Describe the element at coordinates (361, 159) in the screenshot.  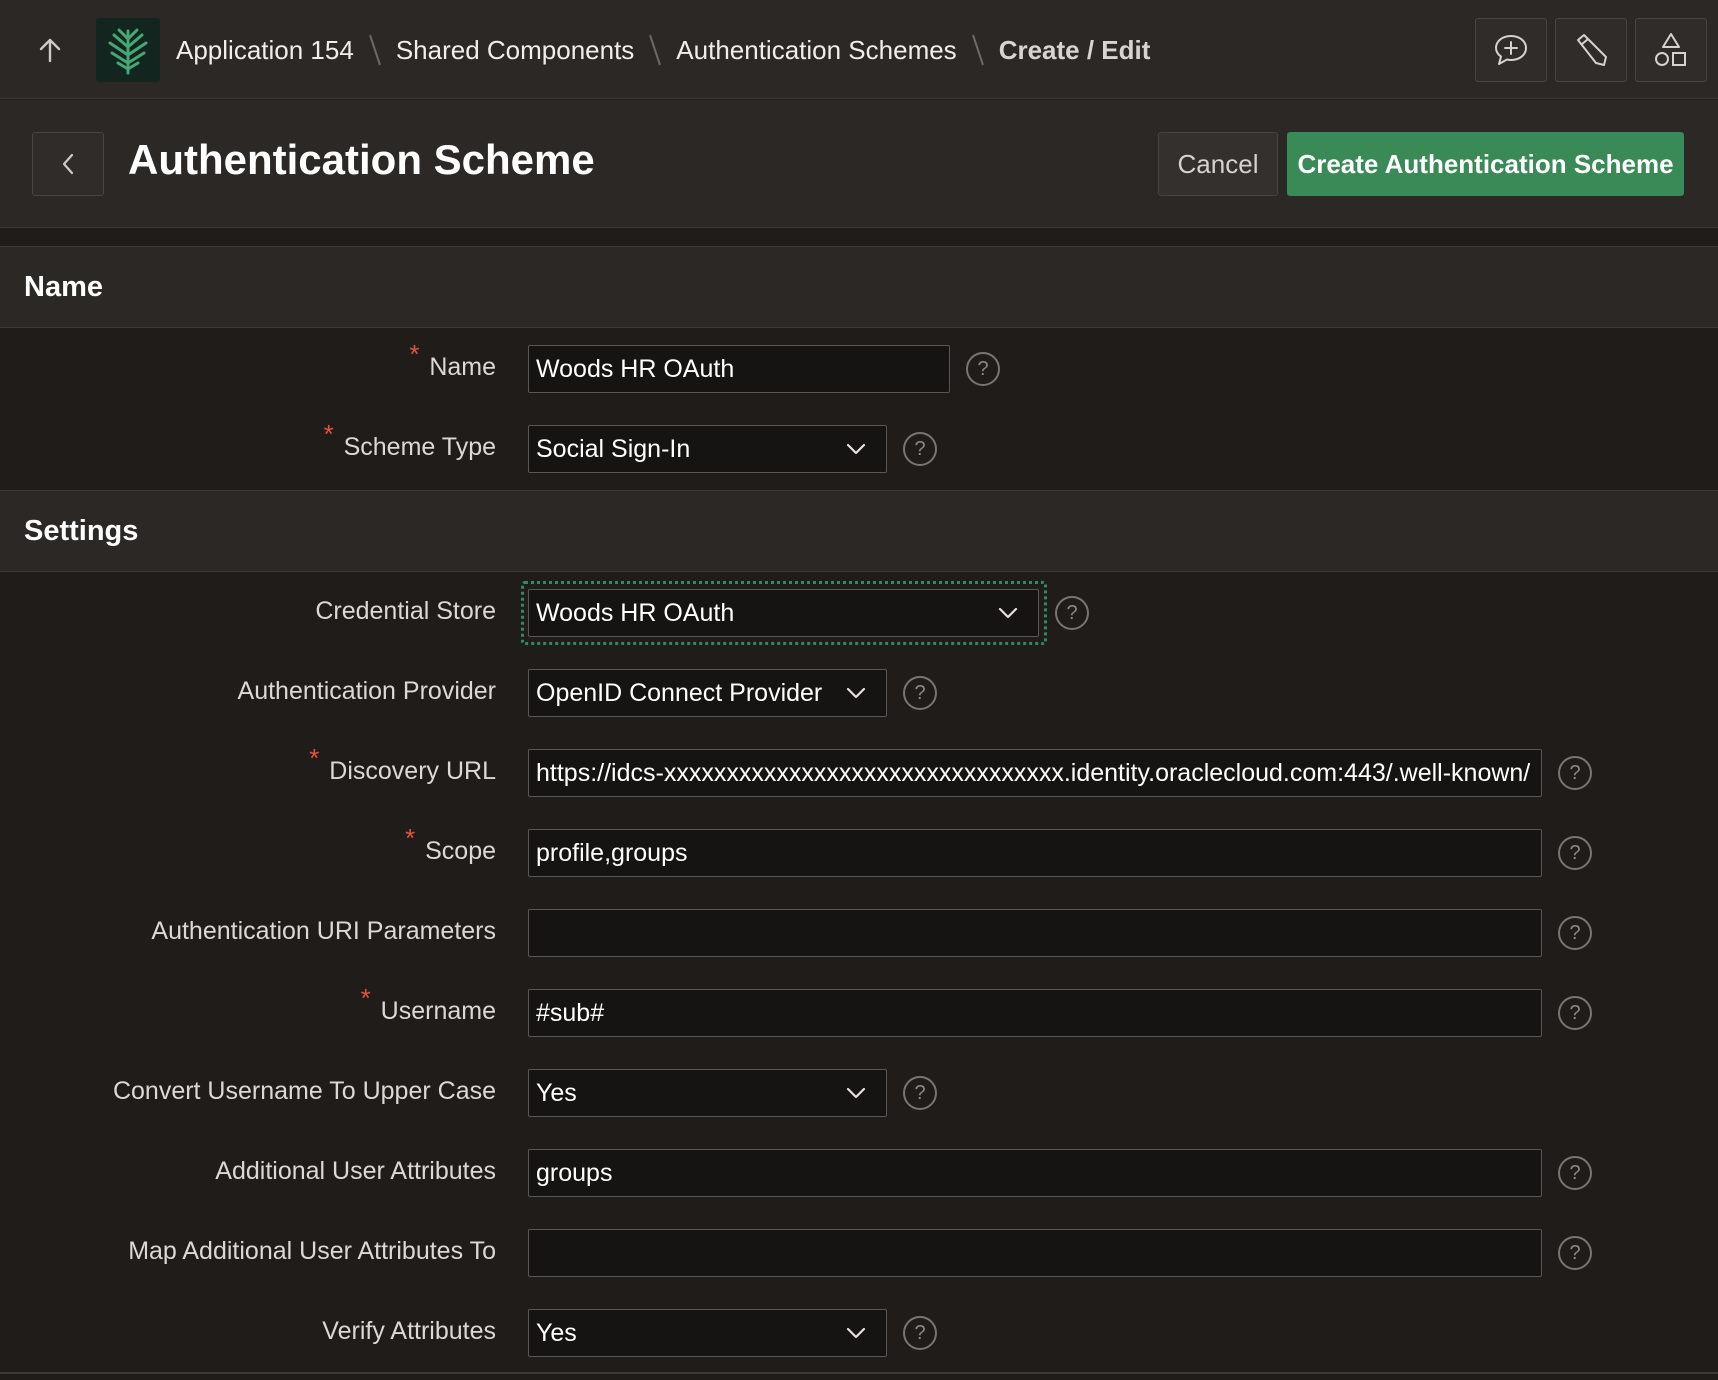
I see `page-title: Authentication Scheme` at that location.